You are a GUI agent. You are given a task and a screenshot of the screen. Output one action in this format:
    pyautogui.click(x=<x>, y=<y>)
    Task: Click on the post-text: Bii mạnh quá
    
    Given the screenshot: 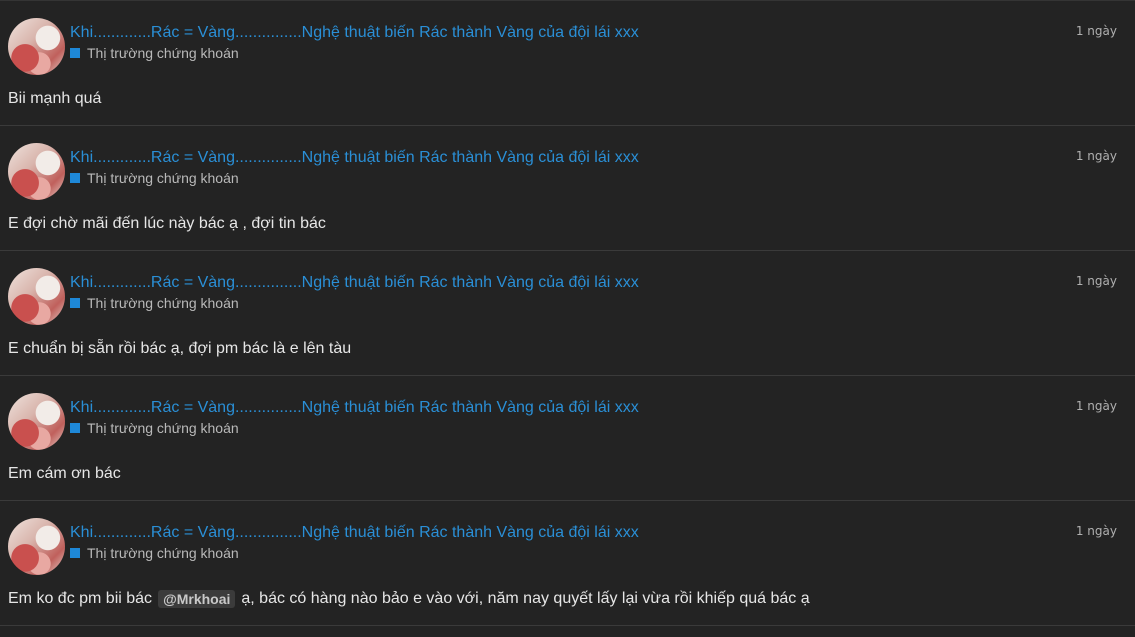 What is the action you would take?
    pyautogui.click(x=55, y=98)
    